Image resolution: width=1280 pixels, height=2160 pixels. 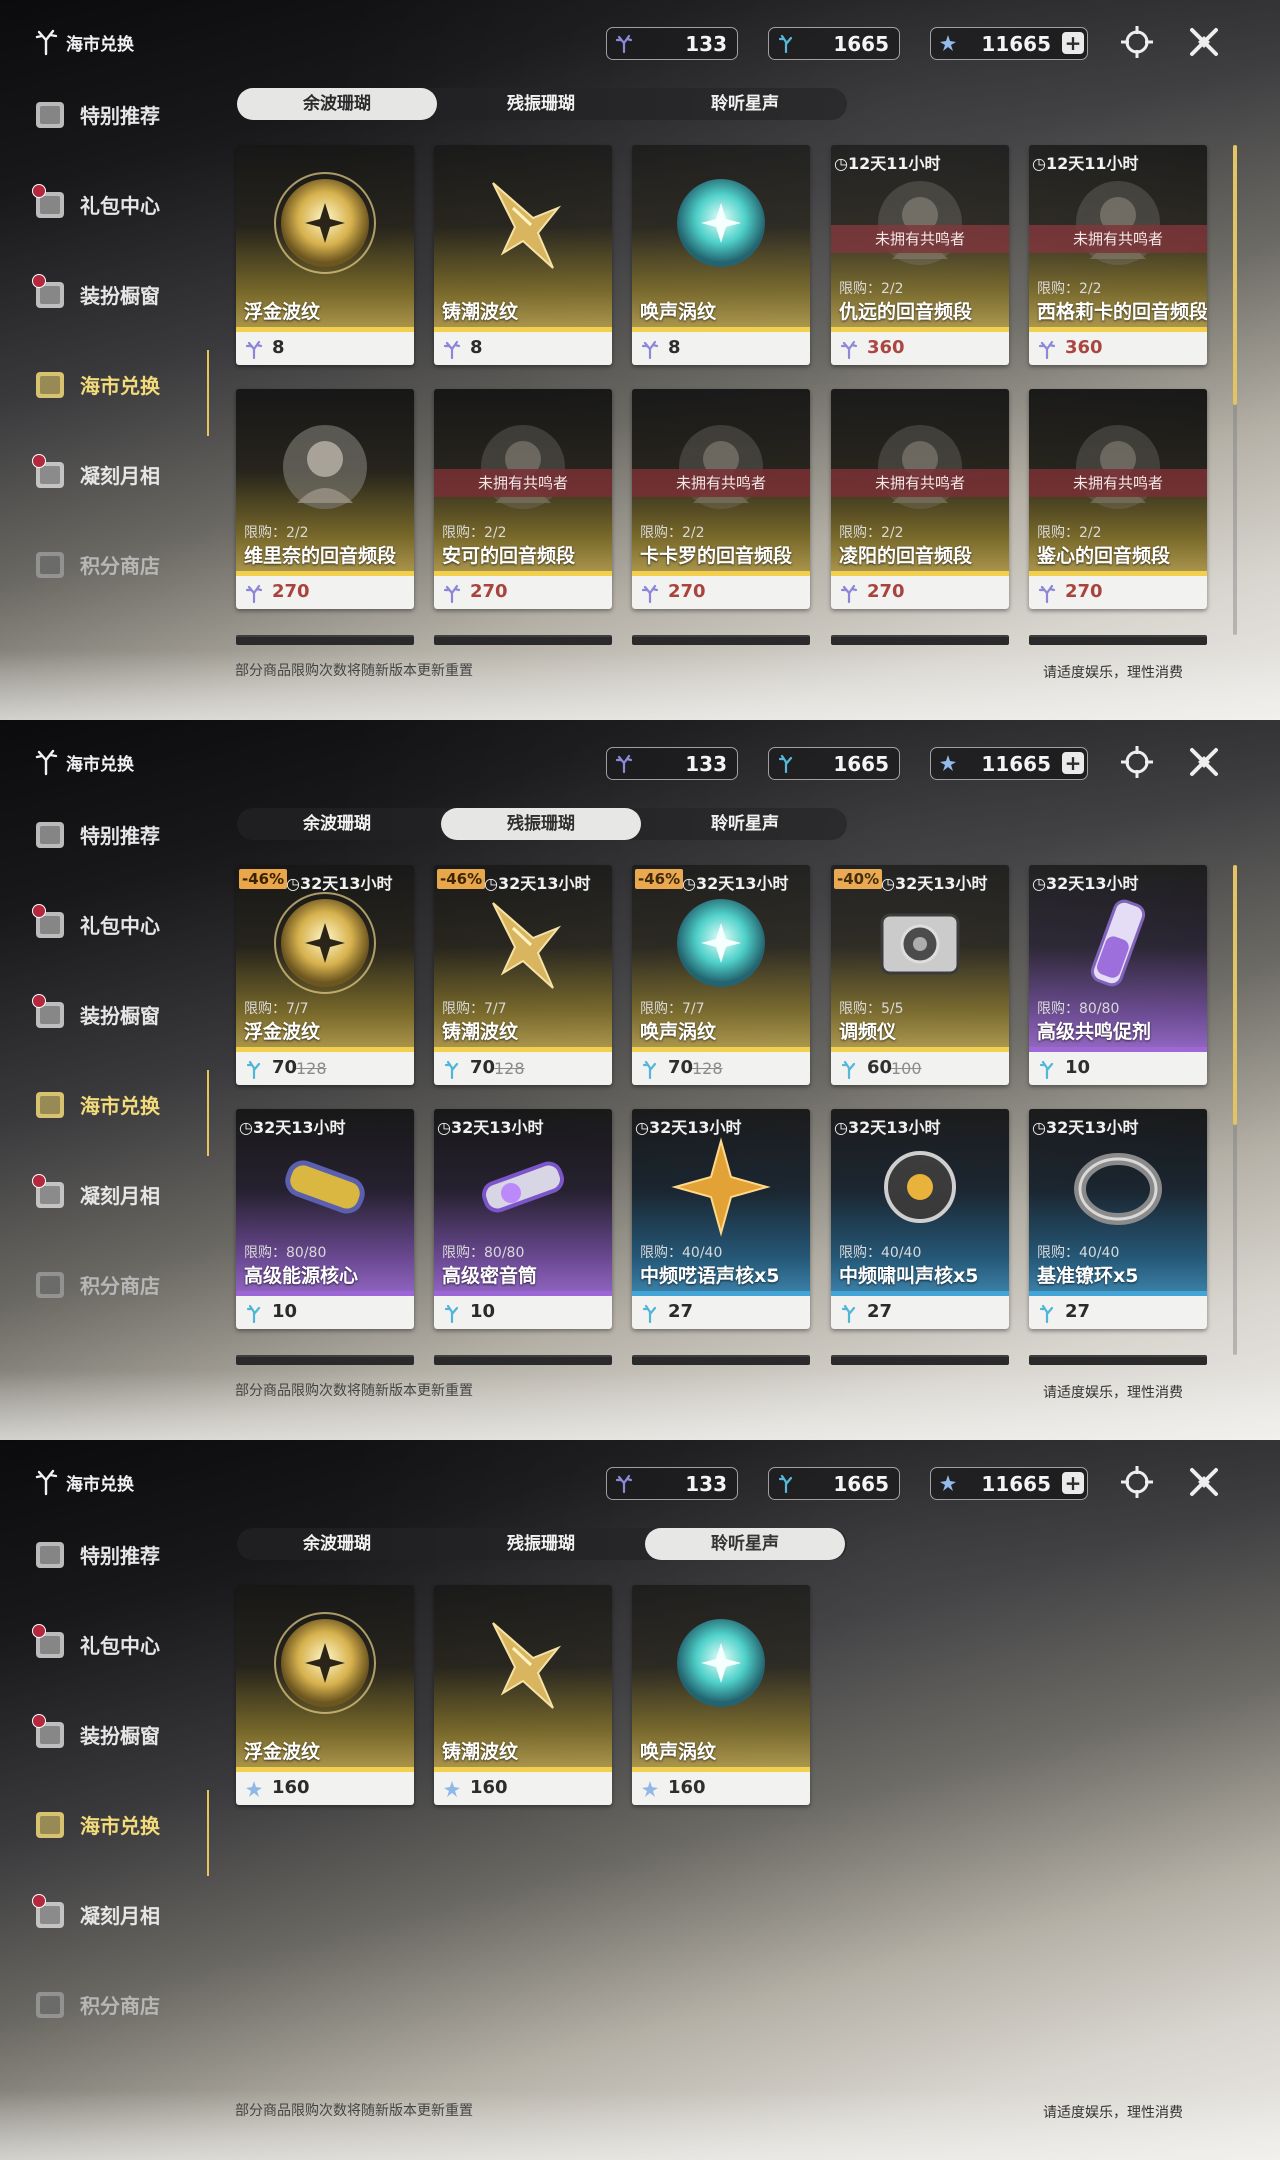 What do you see at coordinates (254, 1789) in the screenshot?
I see `star-sound-icon` at bounding box center [254, 1789].